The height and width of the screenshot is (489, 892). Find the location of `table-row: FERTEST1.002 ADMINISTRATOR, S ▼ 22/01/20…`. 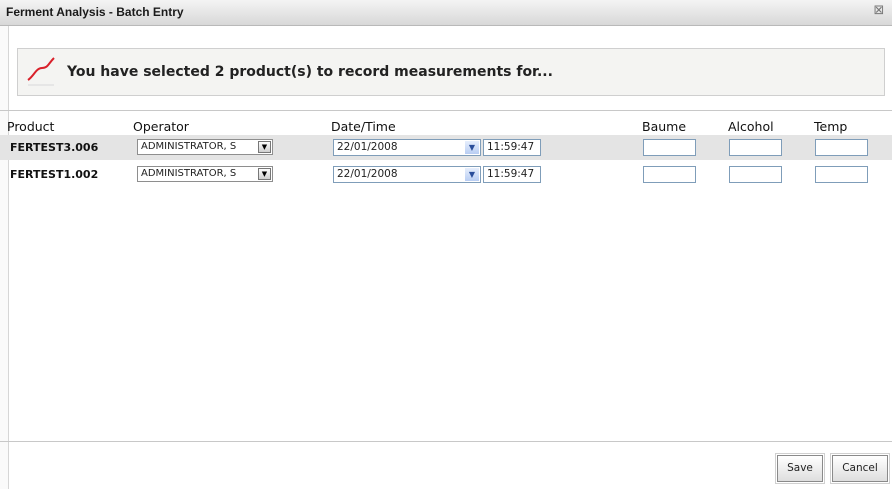

table-row: FERTEST1.002 ADMINISTRATOR, S ▼ 22/01/20… is located at coordinates (446, 174).